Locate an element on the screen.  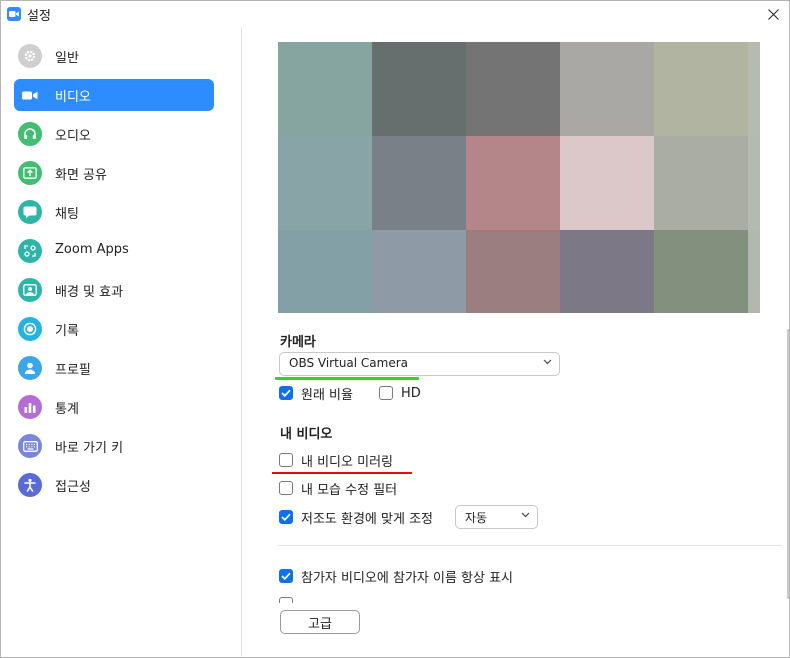
sidebar-item-label: 접근성 is located at coordinates (73, 487).